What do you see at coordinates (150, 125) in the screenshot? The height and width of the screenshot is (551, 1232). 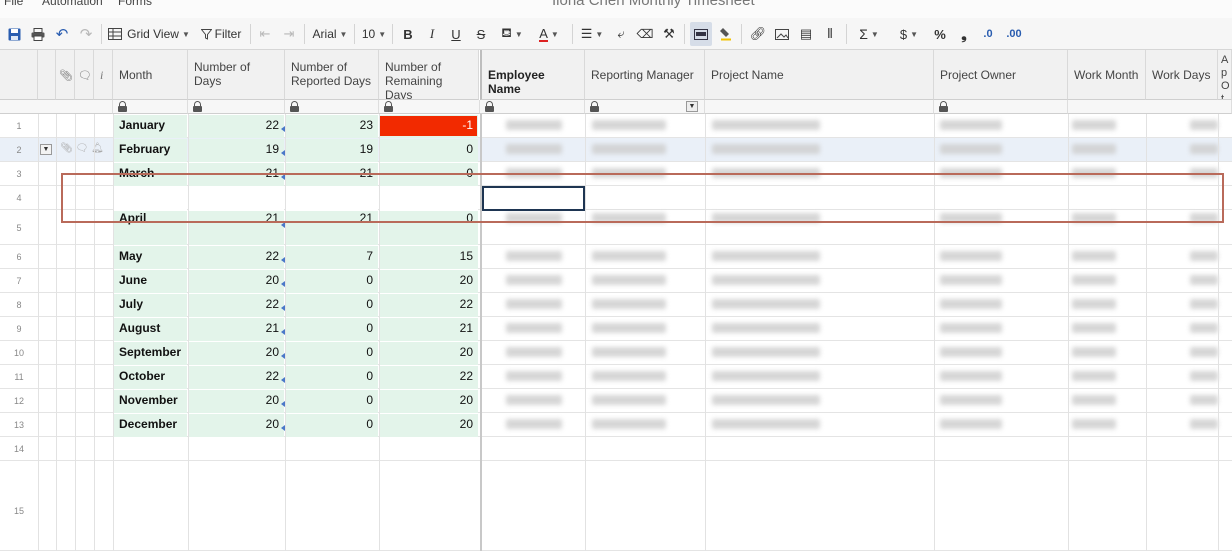 I see `month-cell: January` at bounding box center [150, 125].